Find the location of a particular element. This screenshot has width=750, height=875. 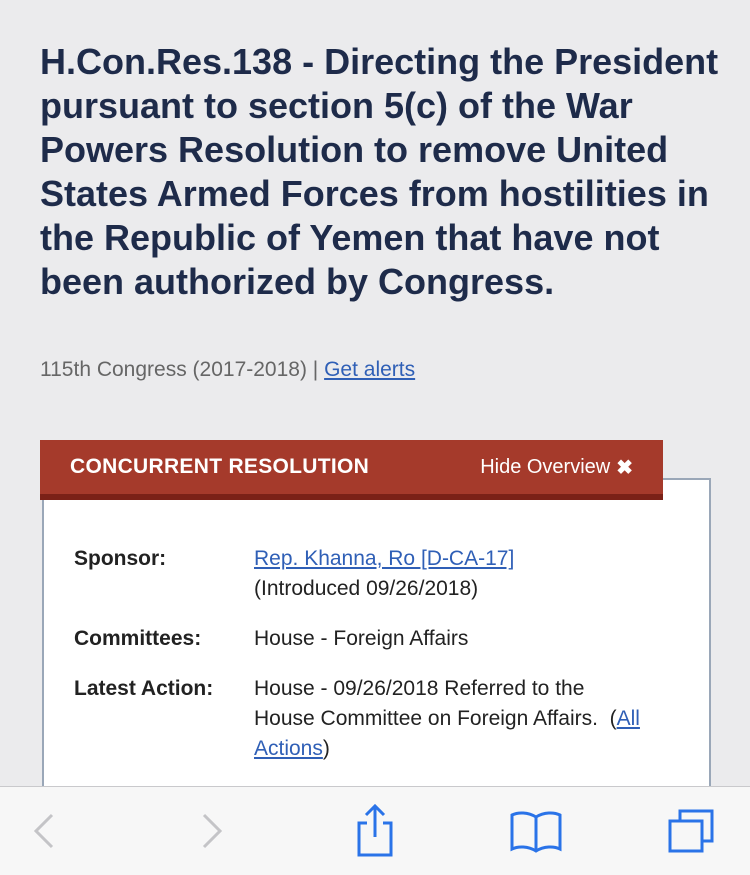

resolution-type: CONCURRENT RESOLUTION is located at coordinates (220, 466).